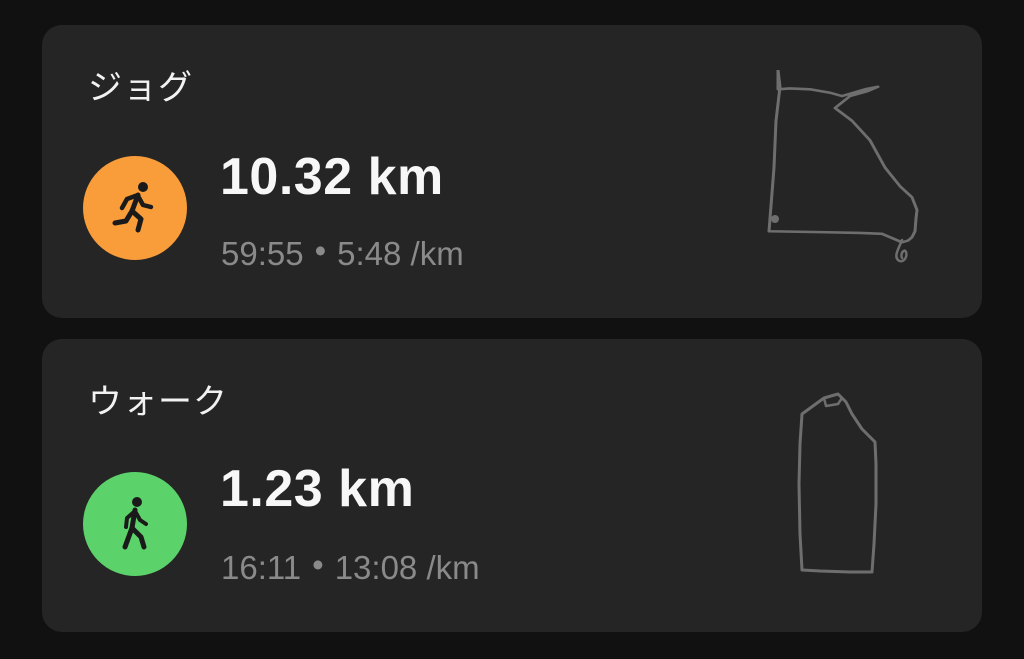 The width and height of the screenshot is (1024, 659). I want to click on running-figure-icon, so click(133, 207).